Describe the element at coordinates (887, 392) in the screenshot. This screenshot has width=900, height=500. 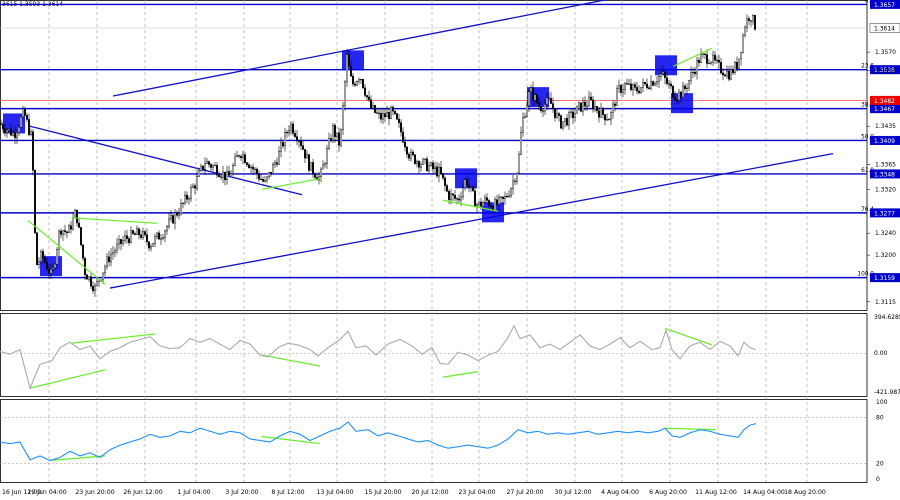
I see `cci-tick-label: -421.9874` at that location.